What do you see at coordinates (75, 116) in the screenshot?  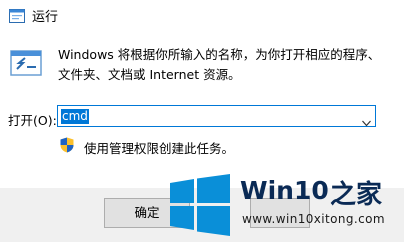 I see `open-input: cmd` at bounding box center [75, 116].